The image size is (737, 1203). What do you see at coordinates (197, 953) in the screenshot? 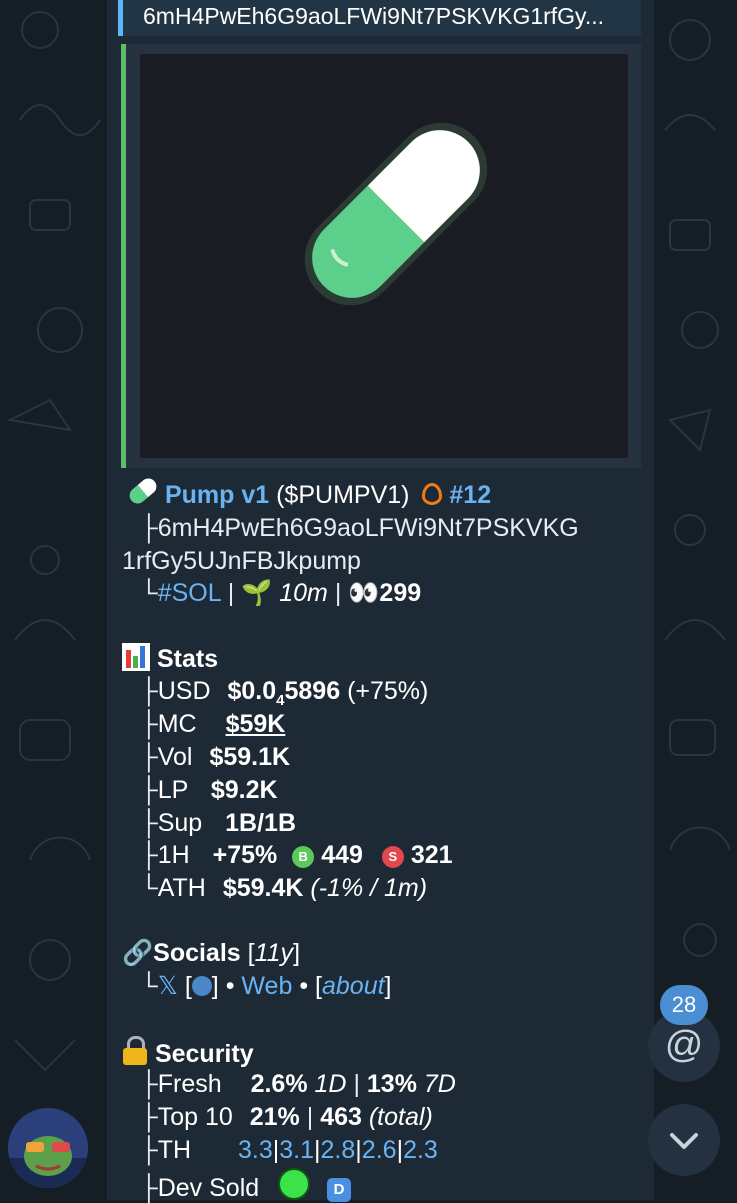
I see `socials-title: Socials` at bounding box center [197, 953].